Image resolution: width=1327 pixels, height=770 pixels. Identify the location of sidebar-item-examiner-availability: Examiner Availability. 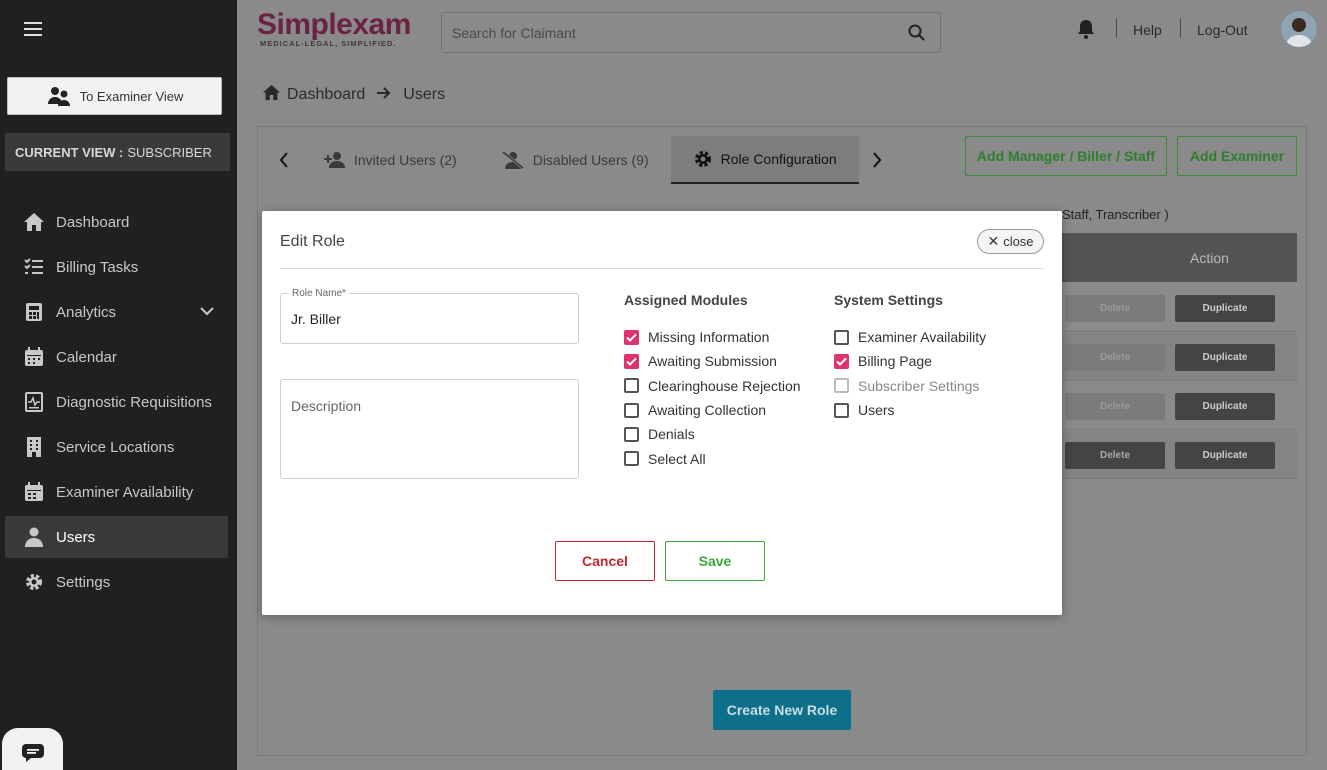
(116, 492).